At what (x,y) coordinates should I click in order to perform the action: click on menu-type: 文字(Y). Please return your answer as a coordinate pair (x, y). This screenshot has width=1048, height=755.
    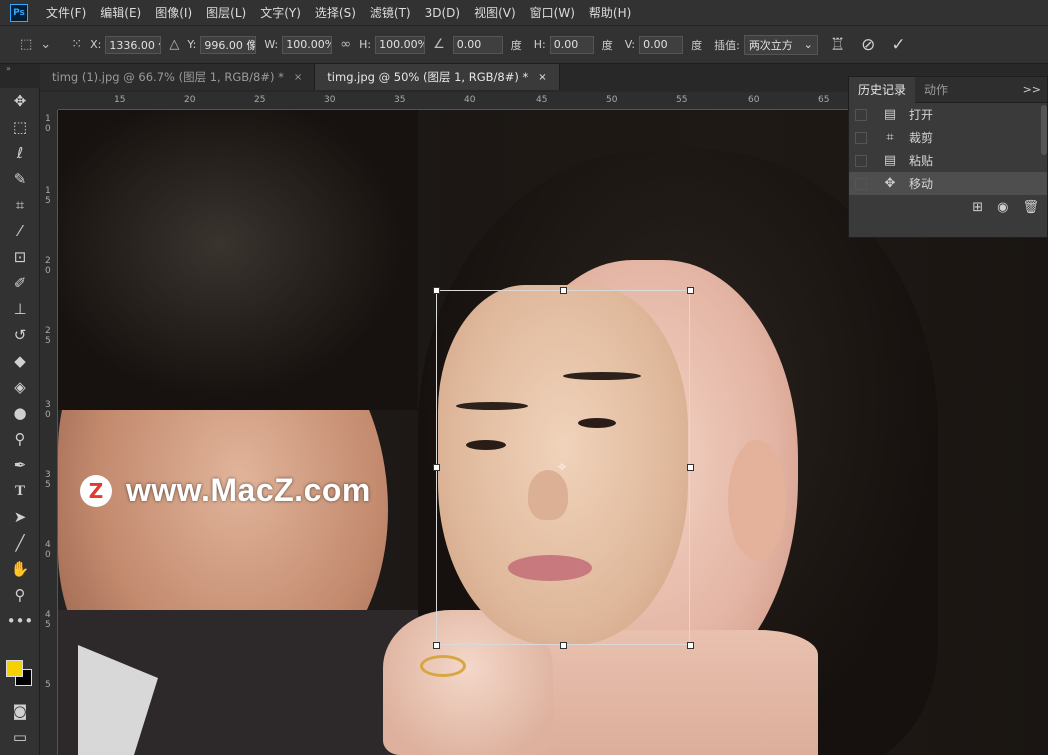
    Looking at the image, I should click on (280, 12).